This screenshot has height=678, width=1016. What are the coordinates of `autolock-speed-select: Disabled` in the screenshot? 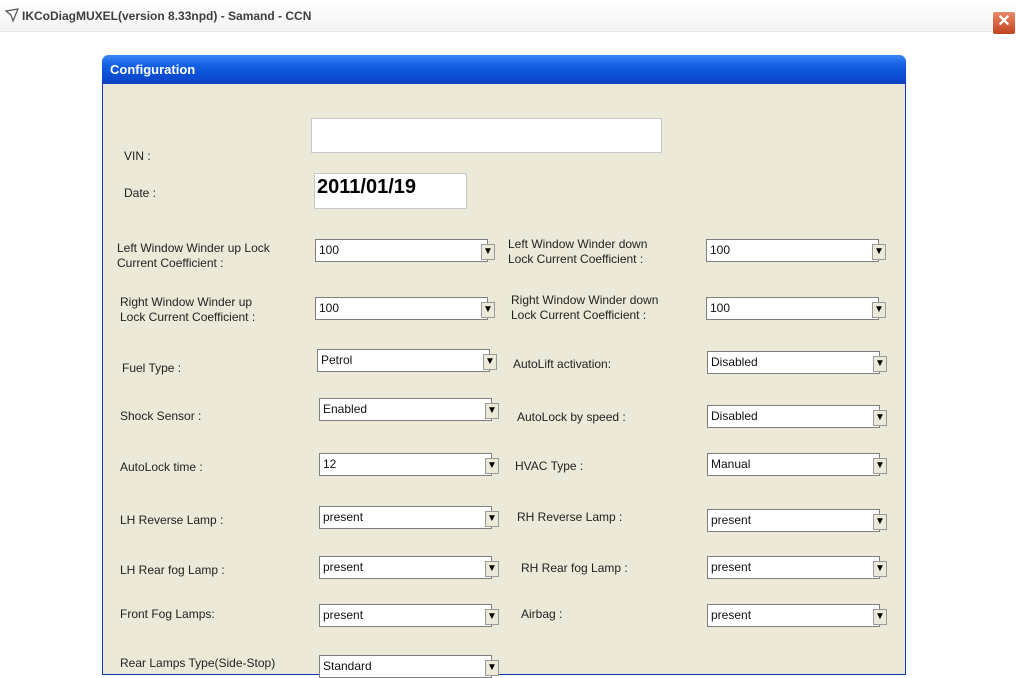 It's located at (793, 416).